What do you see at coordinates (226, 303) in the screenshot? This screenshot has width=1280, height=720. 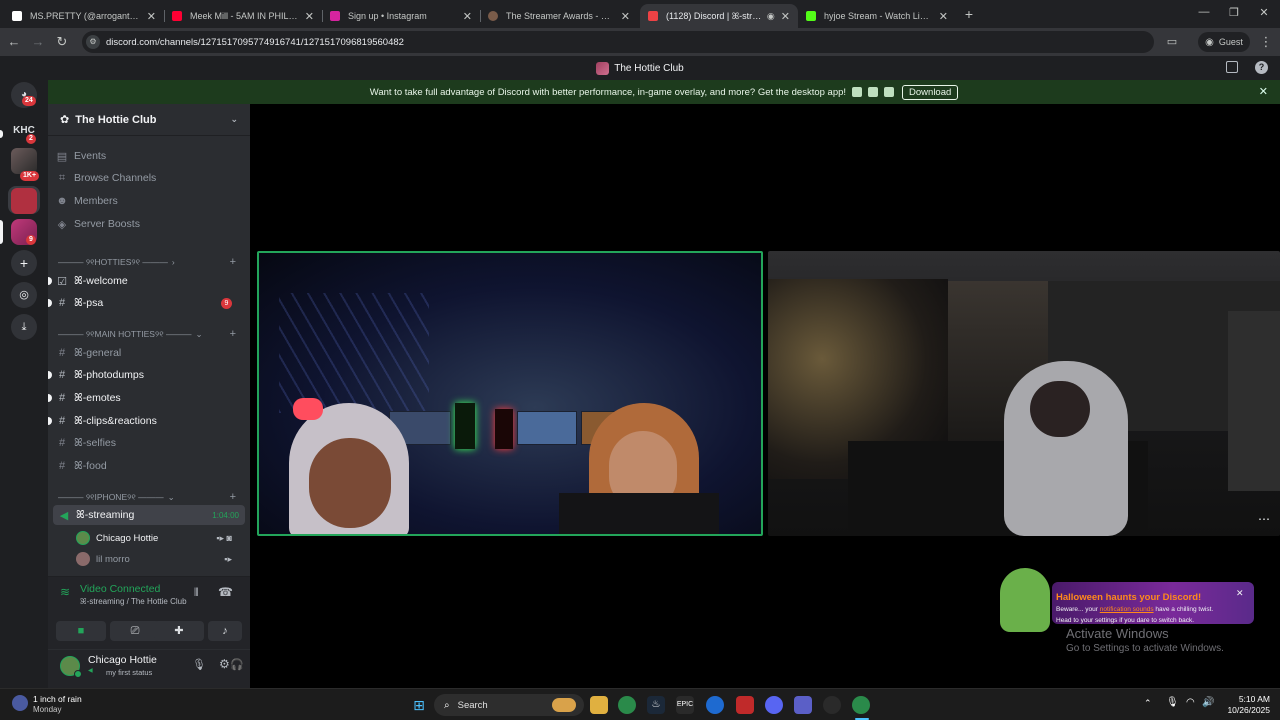 I see `mention-badge: 9` at bounding box center [226, 303].